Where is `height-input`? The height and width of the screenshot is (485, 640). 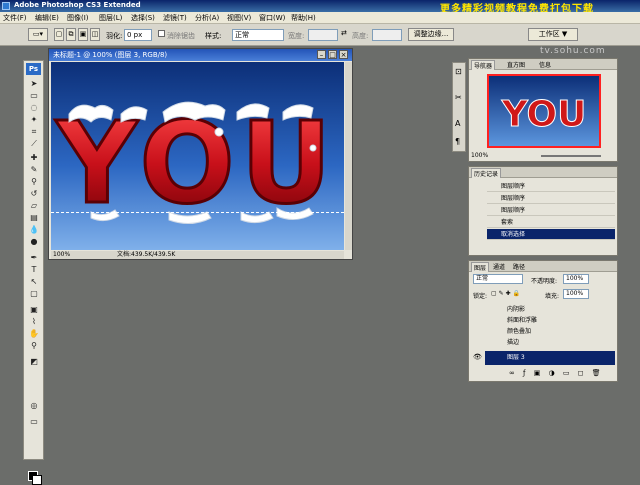 height-input is located at coordinates (387, 35).